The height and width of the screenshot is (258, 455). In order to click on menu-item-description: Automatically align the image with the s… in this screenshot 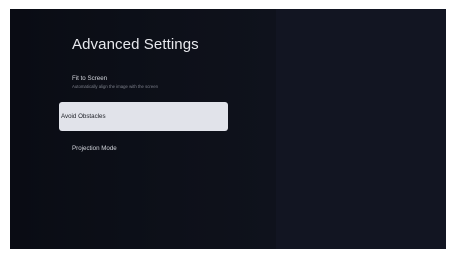, I will do `click(115, 86)`.